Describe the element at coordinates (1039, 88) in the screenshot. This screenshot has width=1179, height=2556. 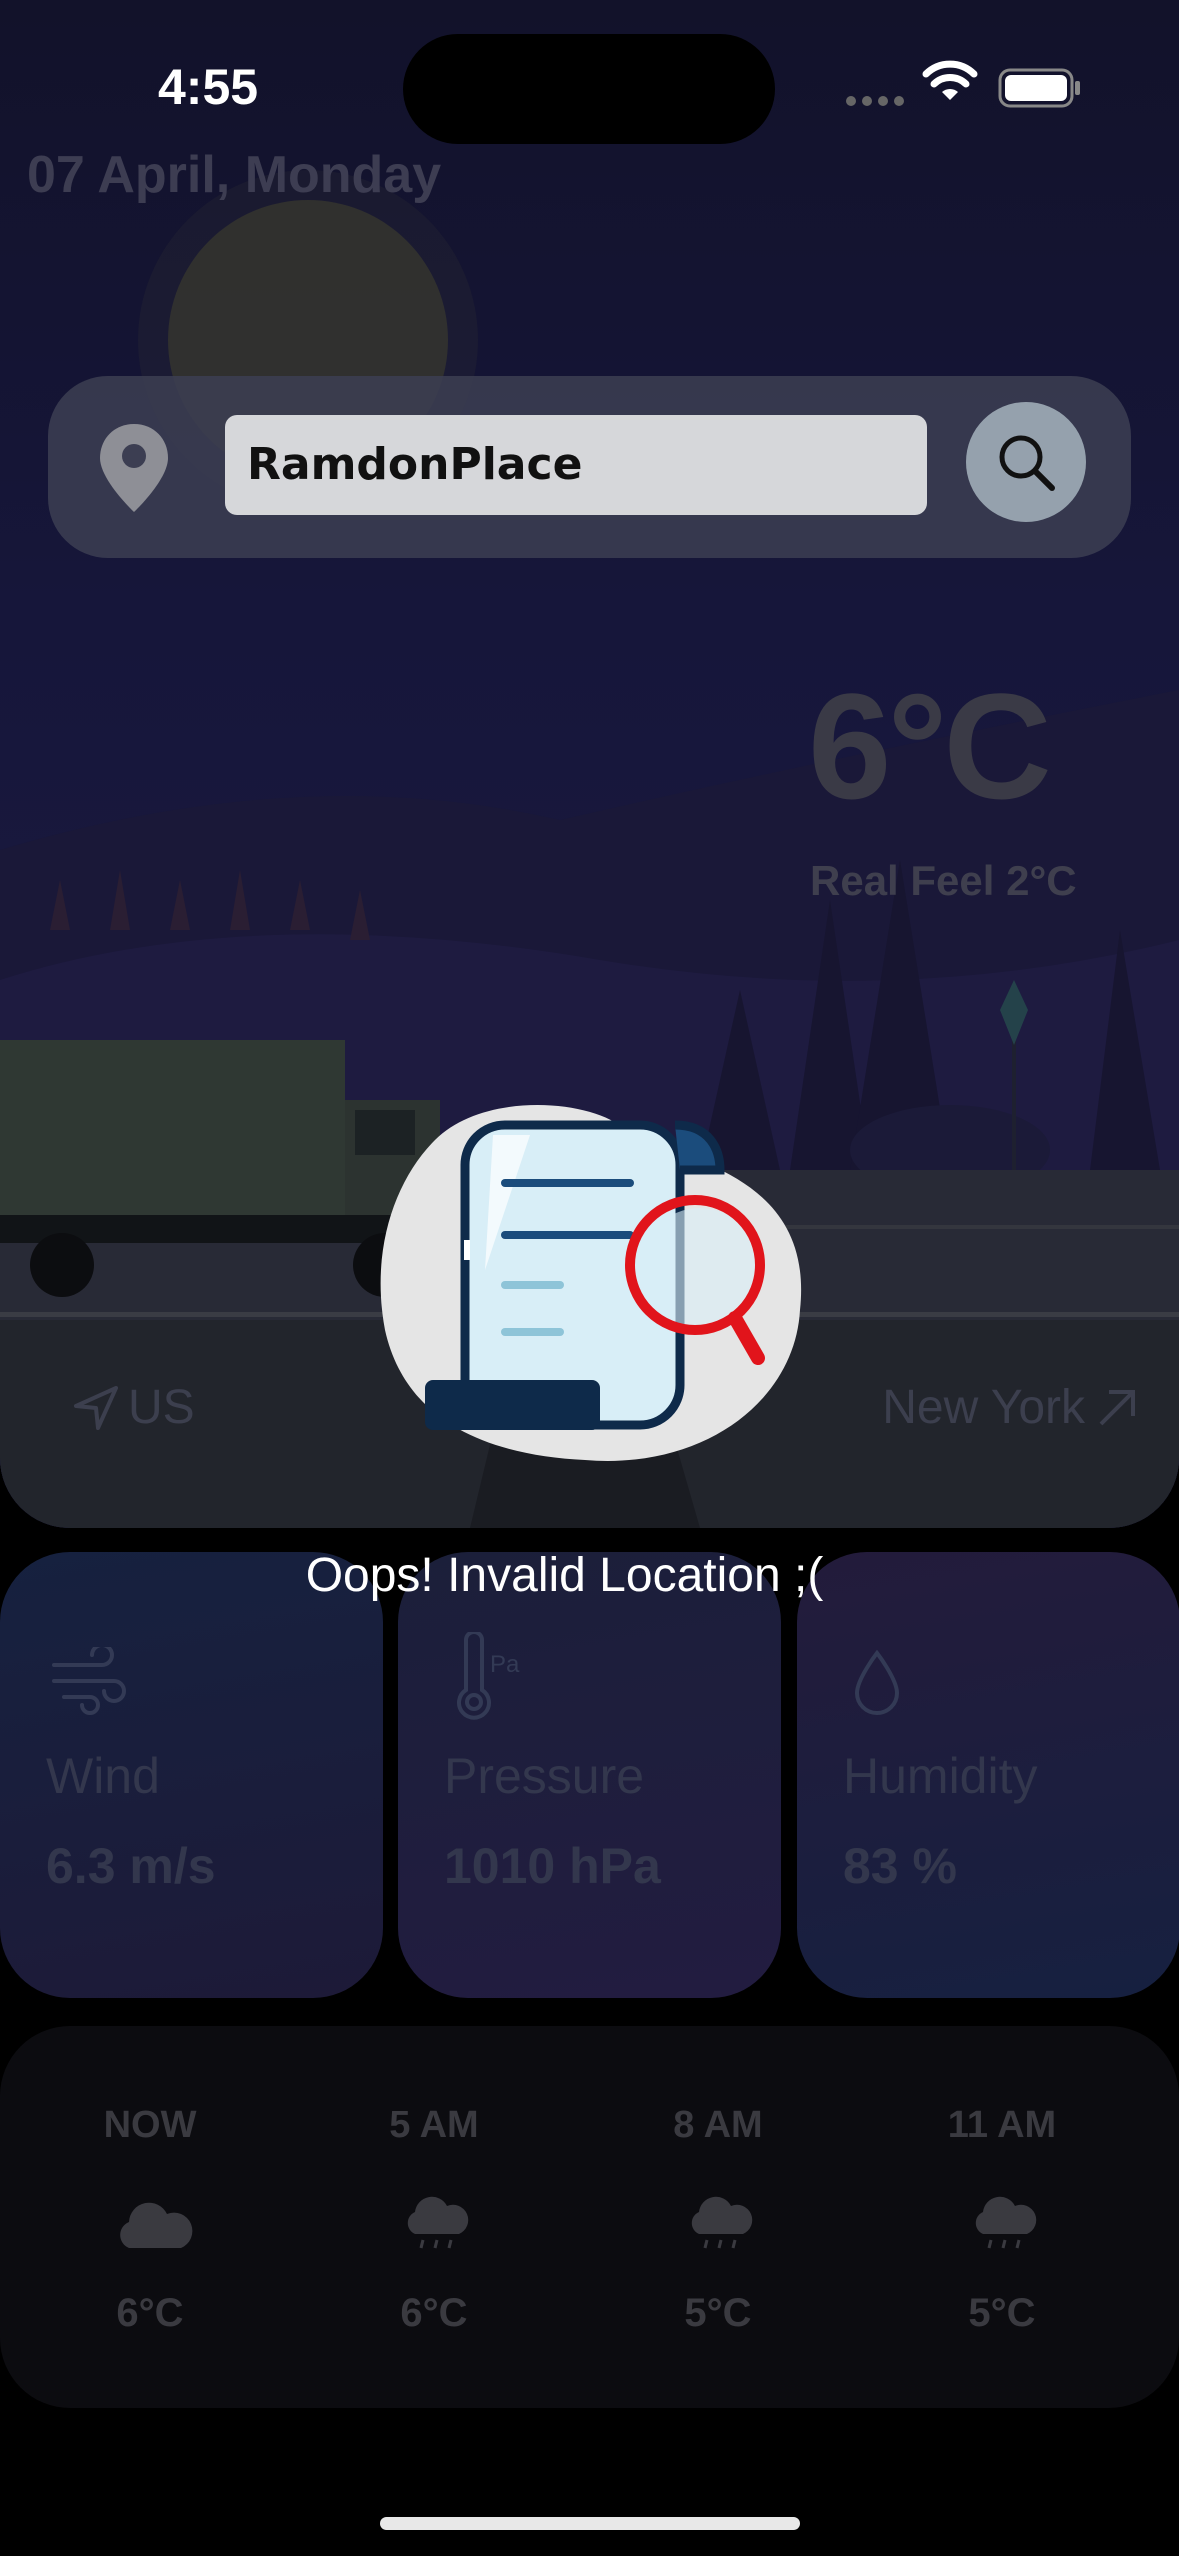
I see `battery-icon` at that location.